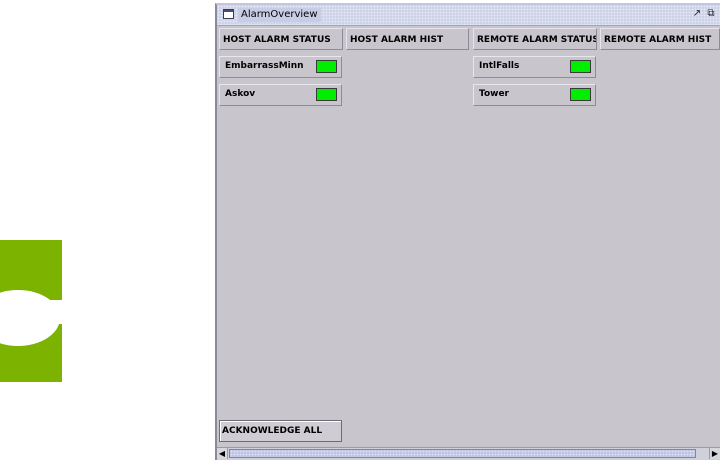  What do you see at coordinates (462, 453) in the screenshot?
I see `scroll-thumb` at bounding box center [462, 453].